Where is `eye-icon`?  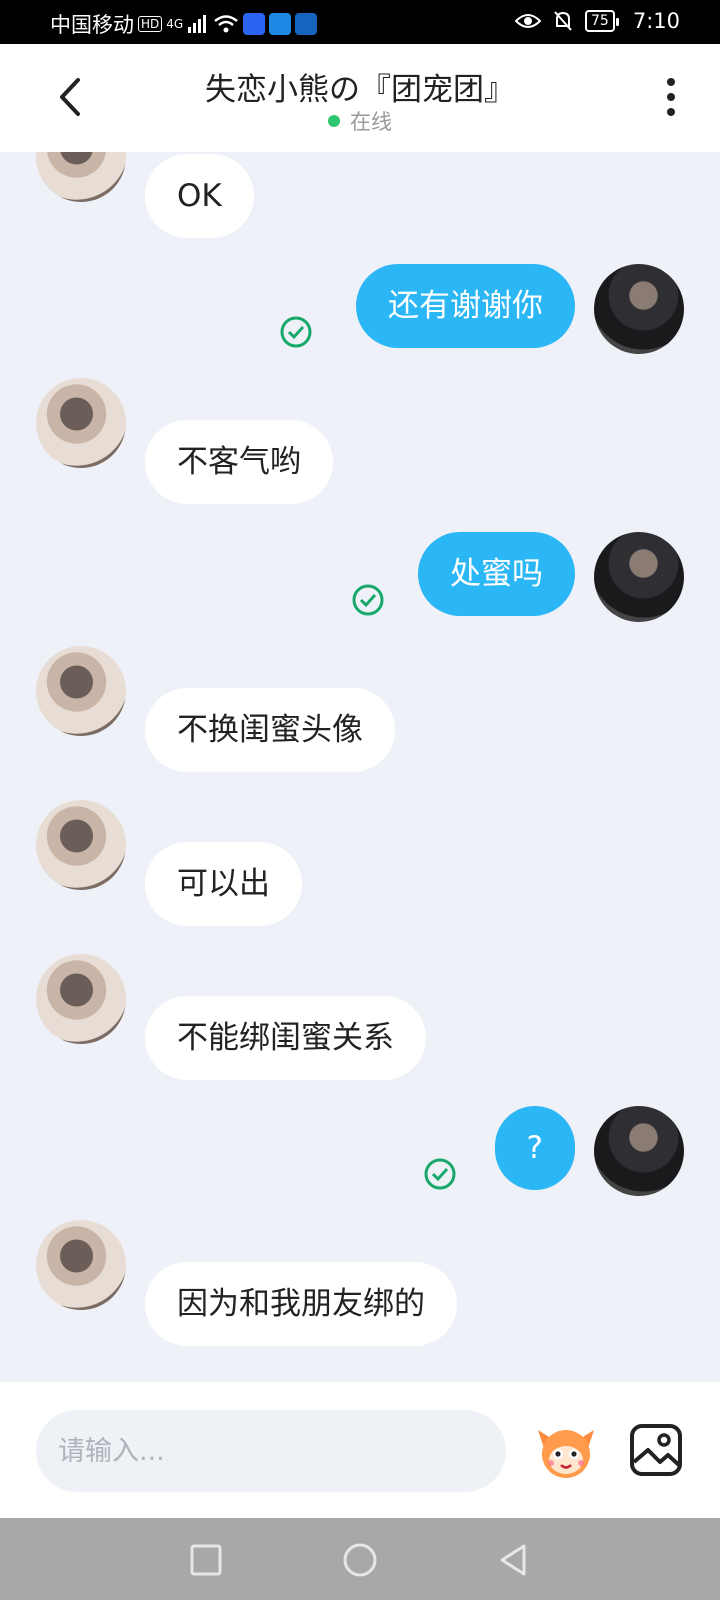
eye-icon is located at coordinates (528, 21).